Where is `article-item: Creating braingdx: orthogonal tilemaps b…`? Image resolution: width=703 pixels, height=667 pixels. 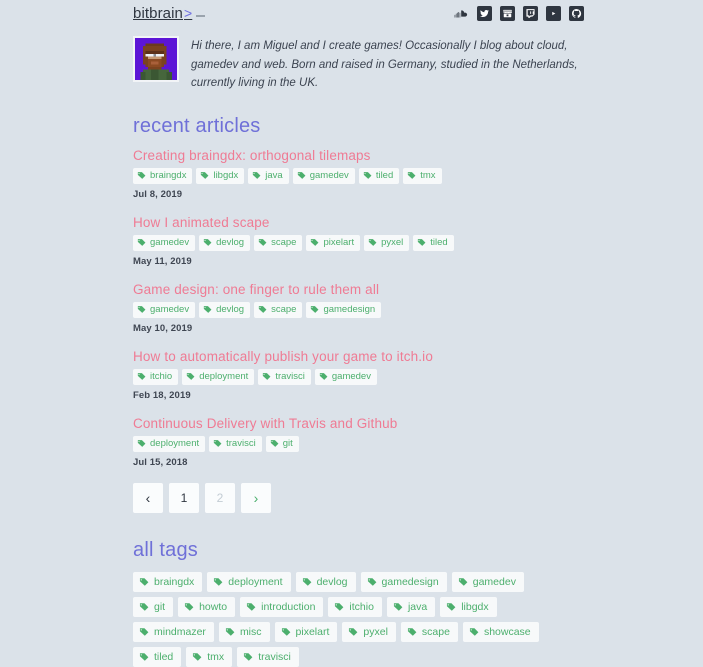
article-item: Creating braingdx: orthogonal tilemaps b… is located at coordinates (363, 174).